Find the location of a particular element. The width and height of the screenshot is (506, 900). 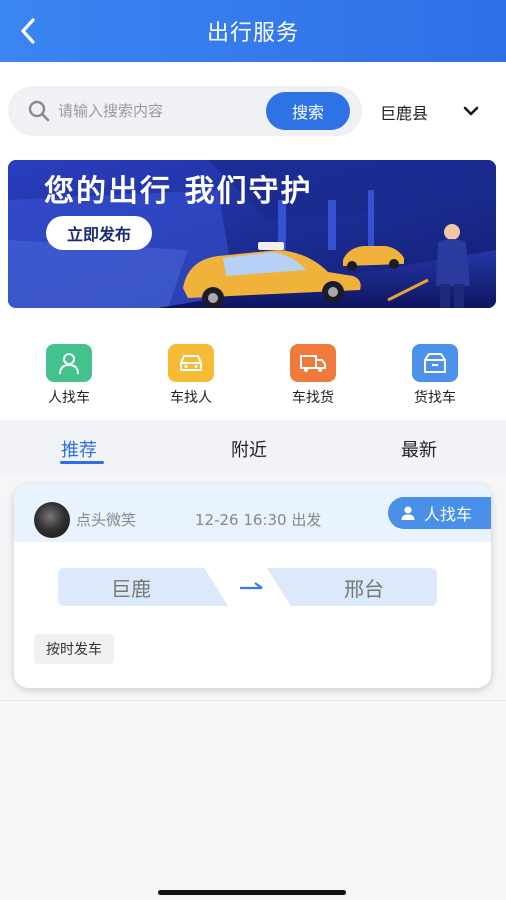

avatar is located at coordinates (52, 520).